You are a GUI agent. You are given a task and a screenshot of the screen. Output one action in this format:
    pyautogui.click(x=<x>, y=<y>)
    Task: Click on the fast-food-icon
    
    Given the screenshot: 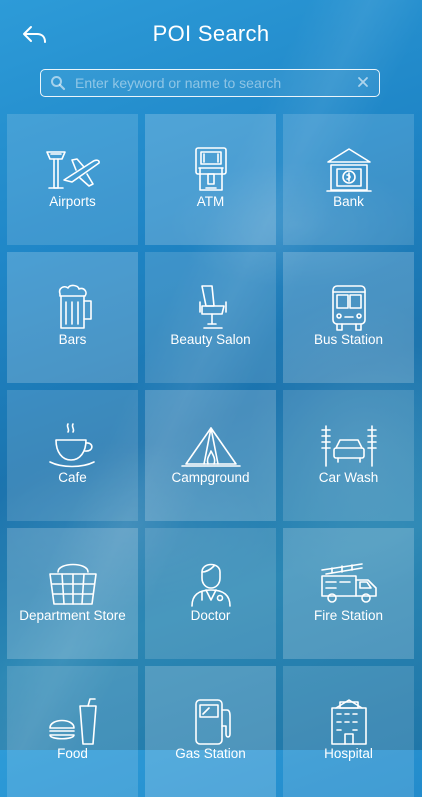 What is the action you would take?
    pyautogui.click(x=73, y=721)
    